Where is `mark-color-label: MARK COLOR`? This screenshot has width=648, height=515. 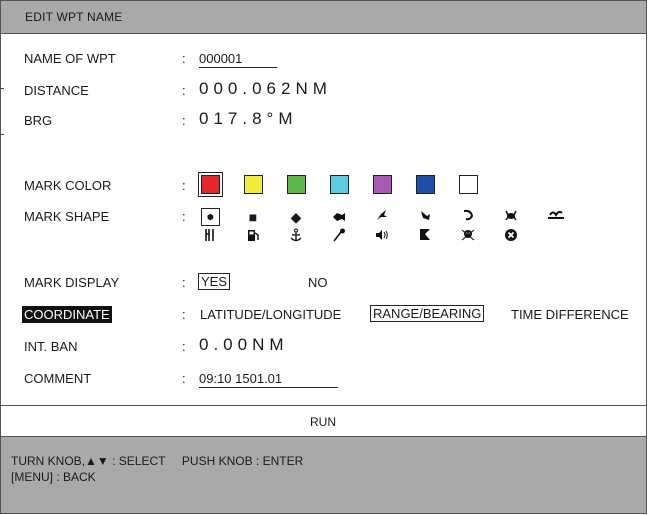 mark-color-label: MARK COLOR is located at coordinates (68, 185).